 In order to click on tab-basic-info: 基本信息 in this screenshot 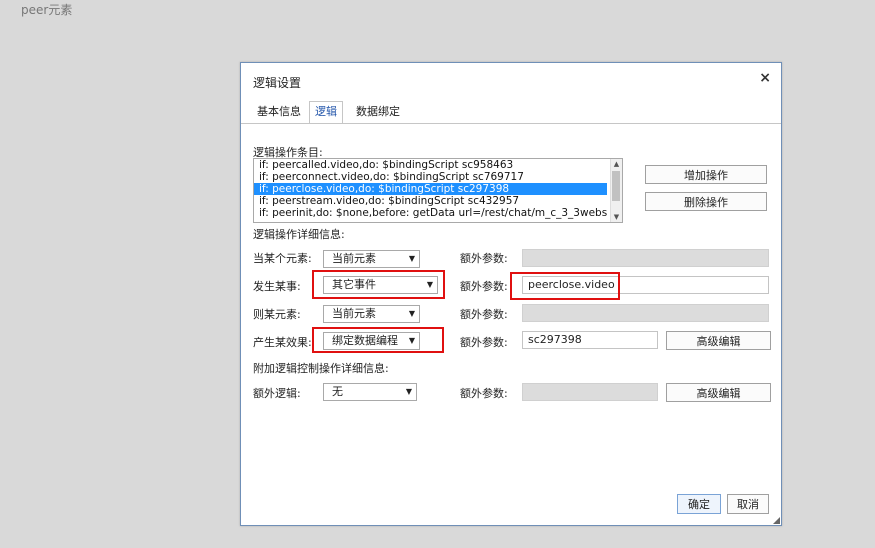, I will do `click(279, 112)`.